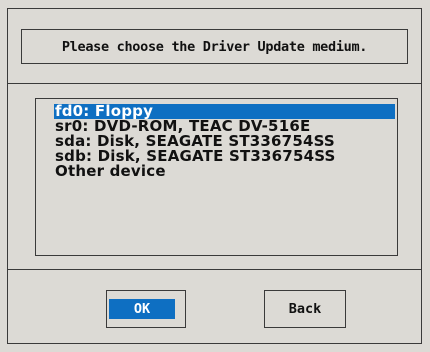  I want to click on ok-button: OK, so click(146, 309).